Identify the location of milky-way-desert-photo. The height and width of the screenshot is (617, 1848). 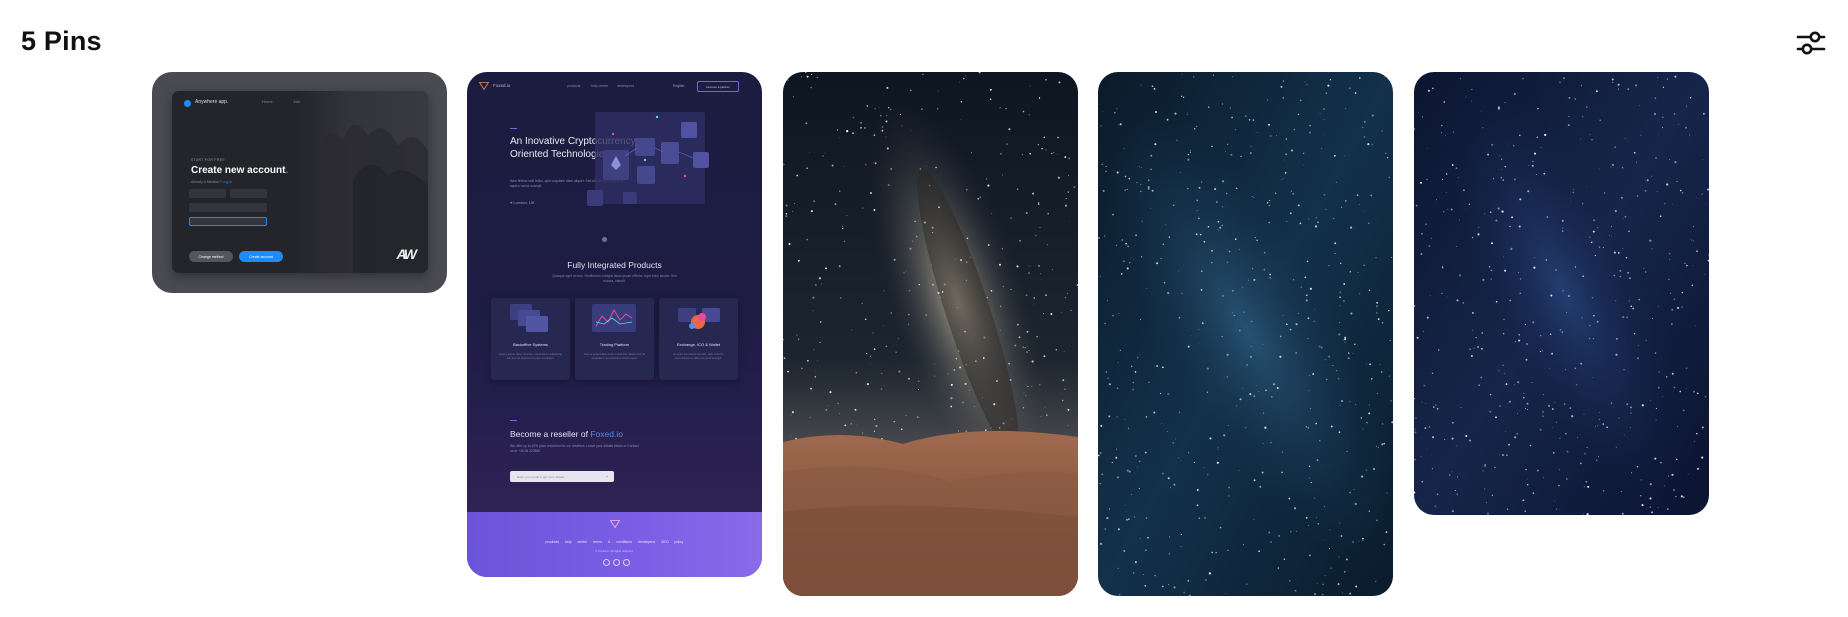
(930, 334).